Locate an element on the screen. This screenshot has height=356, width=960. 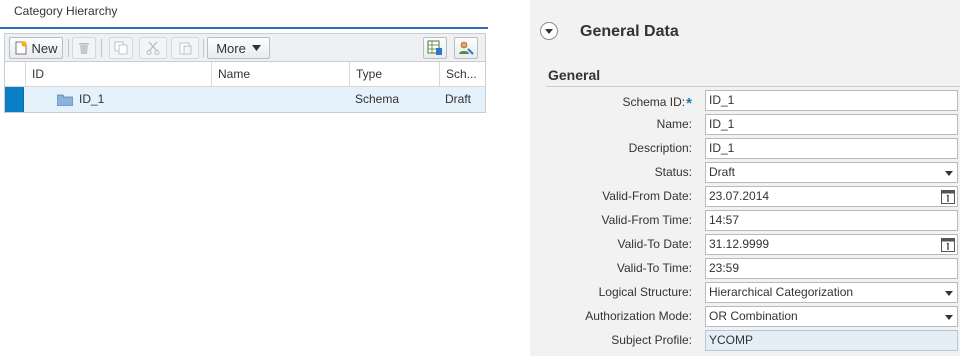
description-label: Description: is located at coordinates (660, 148).